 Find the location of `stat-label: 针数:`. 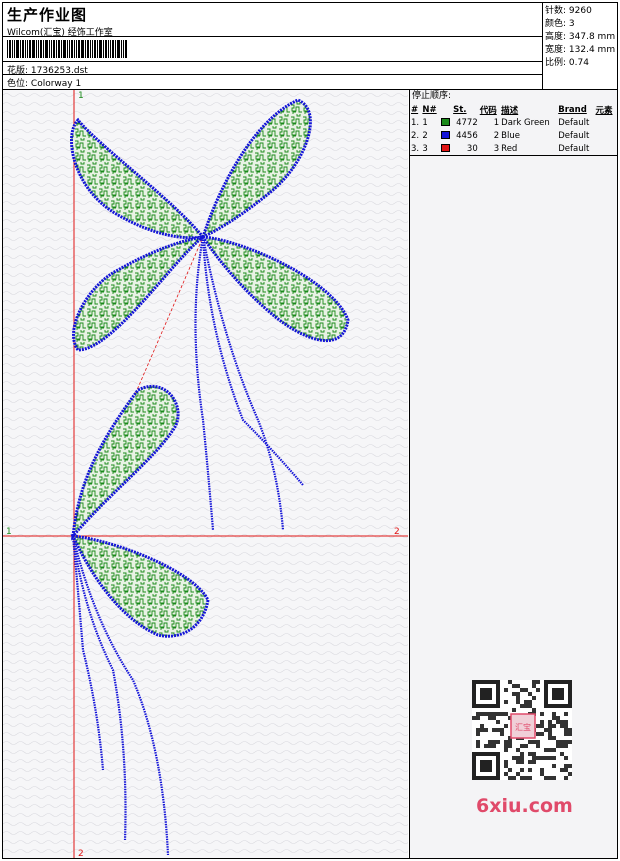

stat-label: 针数: is located at coordinates (556, 11).